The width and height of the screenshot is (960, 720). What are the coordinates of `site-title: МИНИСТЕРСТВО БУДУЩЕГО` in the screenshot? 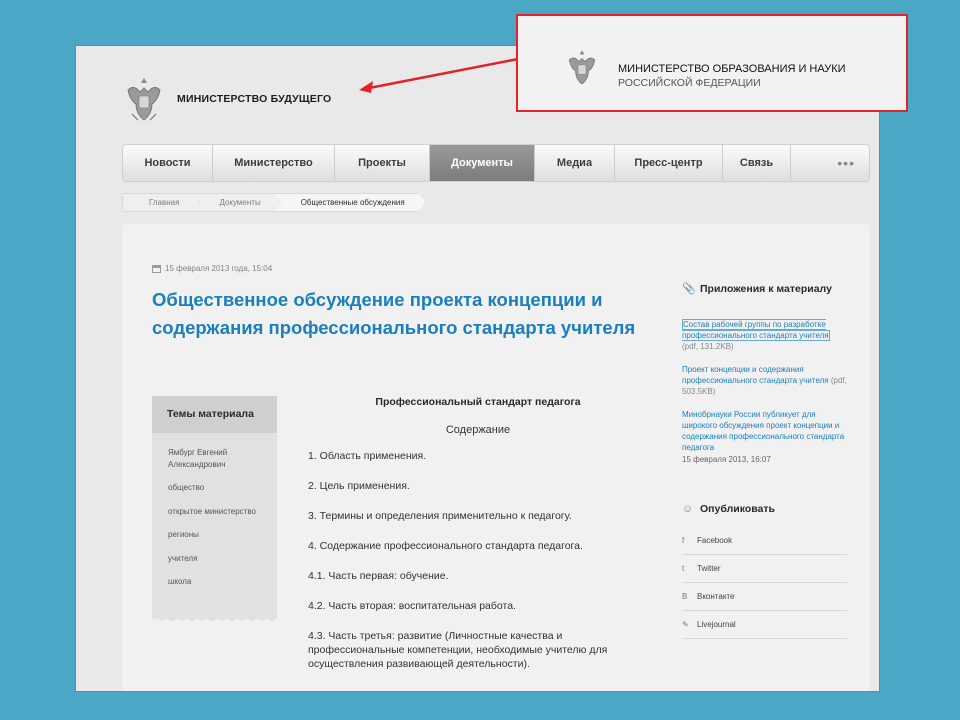 It's located at (254, 99).